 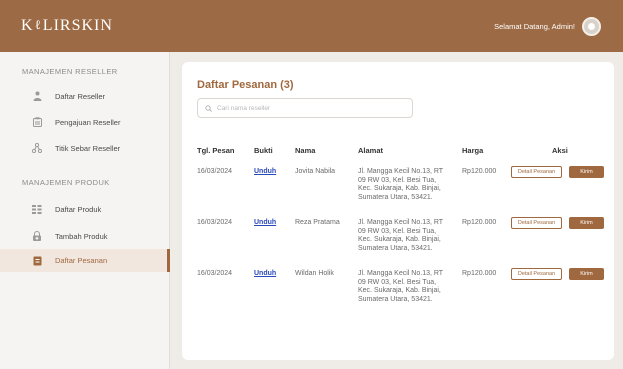 I want to click on sidebar-item-pengajuan-reseller: Pengajuan Reseller, so click(x=85, y=122).